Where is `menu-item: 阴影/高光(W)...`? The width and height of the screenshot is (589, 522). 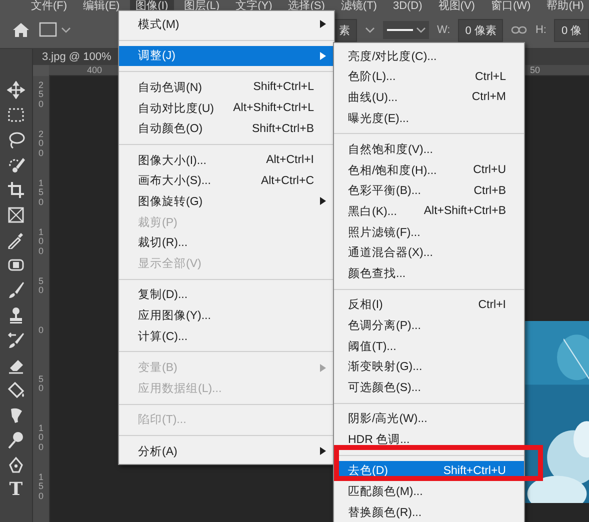 menu-item: 阴影/高光(W)... is located at coordinates (429, 419).